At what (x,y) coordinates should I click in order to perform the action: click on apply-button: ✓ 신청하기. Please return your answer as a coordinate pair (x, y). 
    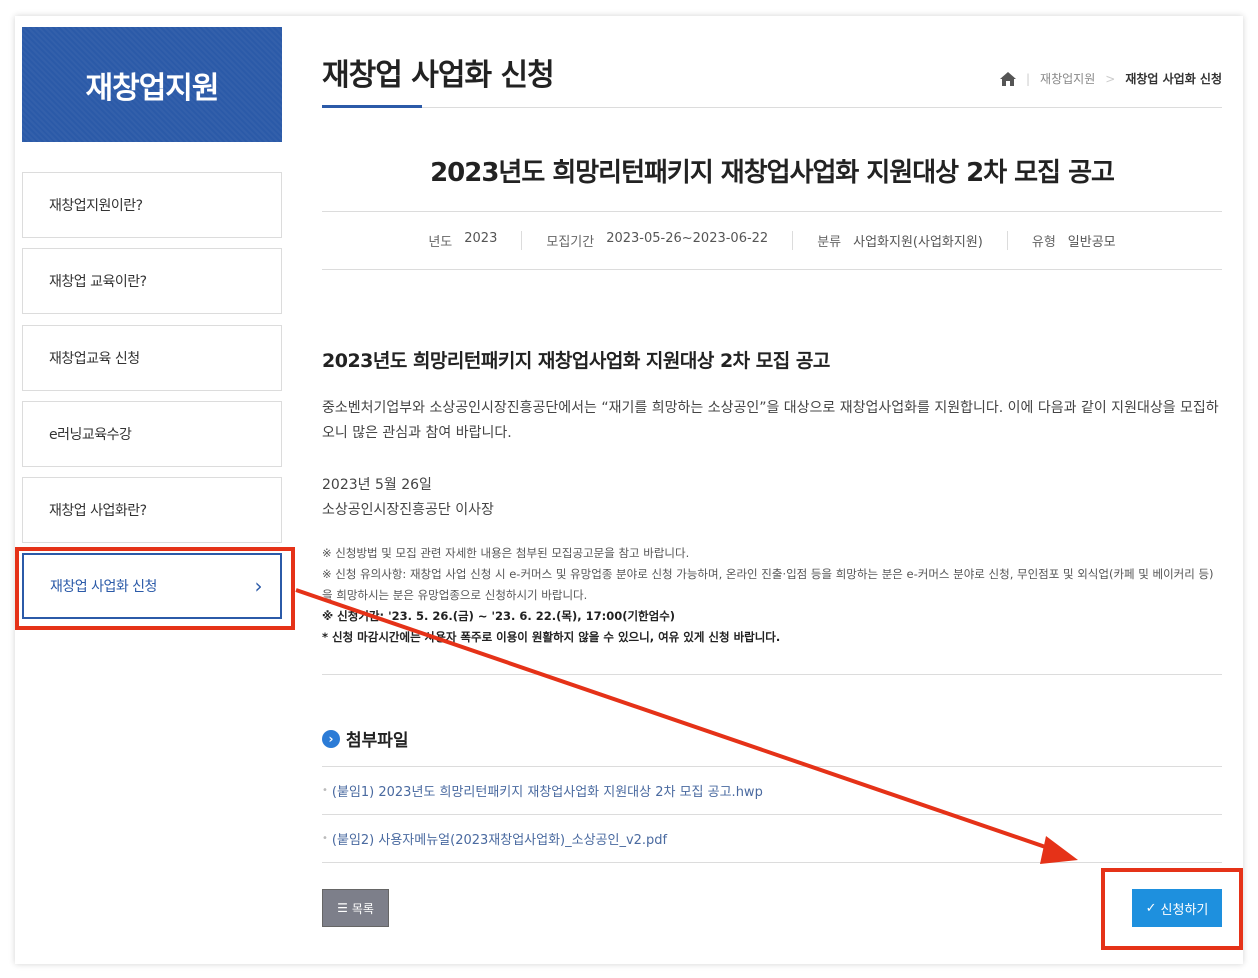
    Looking at the image, I should click on (1177, 908).